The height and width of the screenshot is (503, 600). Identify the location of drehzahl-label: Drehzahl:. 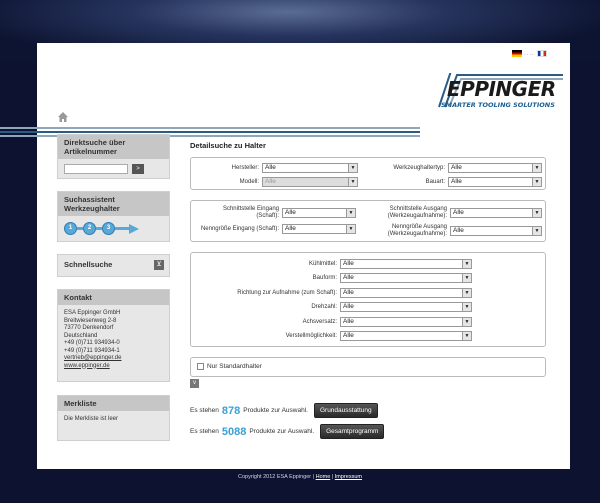
(324, 306).